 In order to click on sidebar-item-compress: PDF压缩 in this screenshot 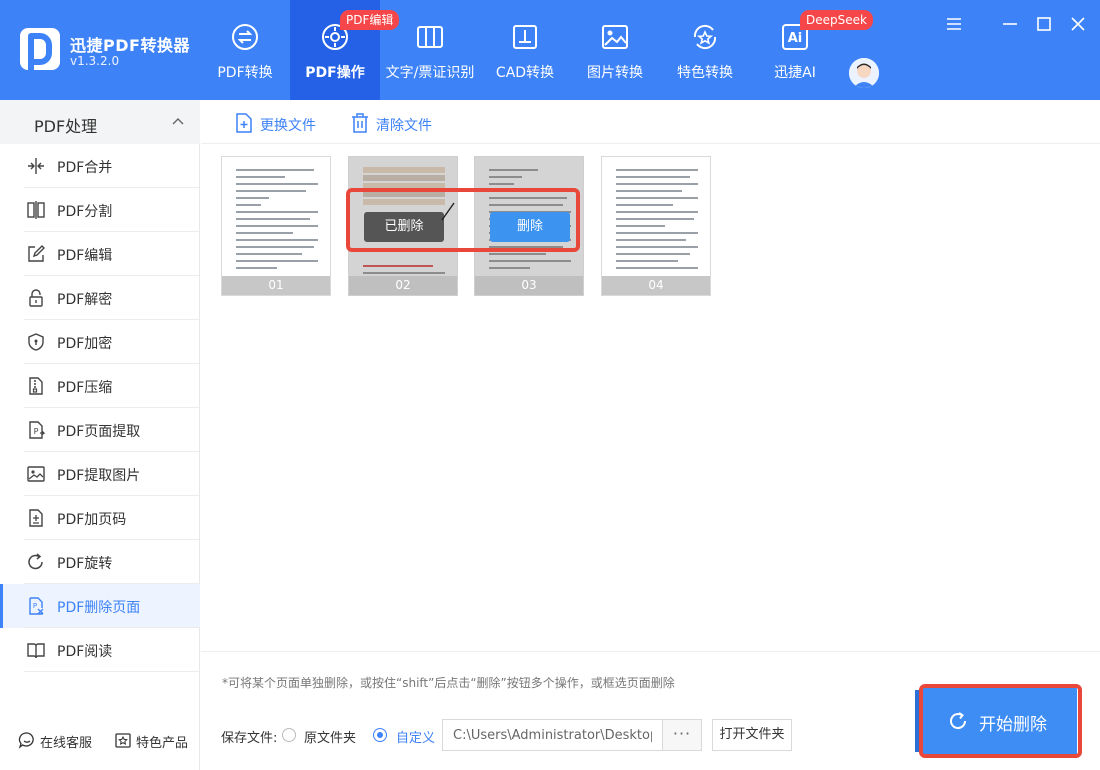, I will do `click(100, 386)`.